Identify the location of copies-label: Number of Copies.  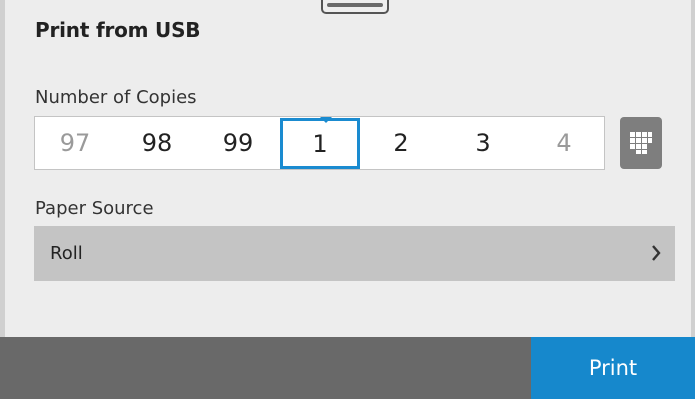
(116, 97).